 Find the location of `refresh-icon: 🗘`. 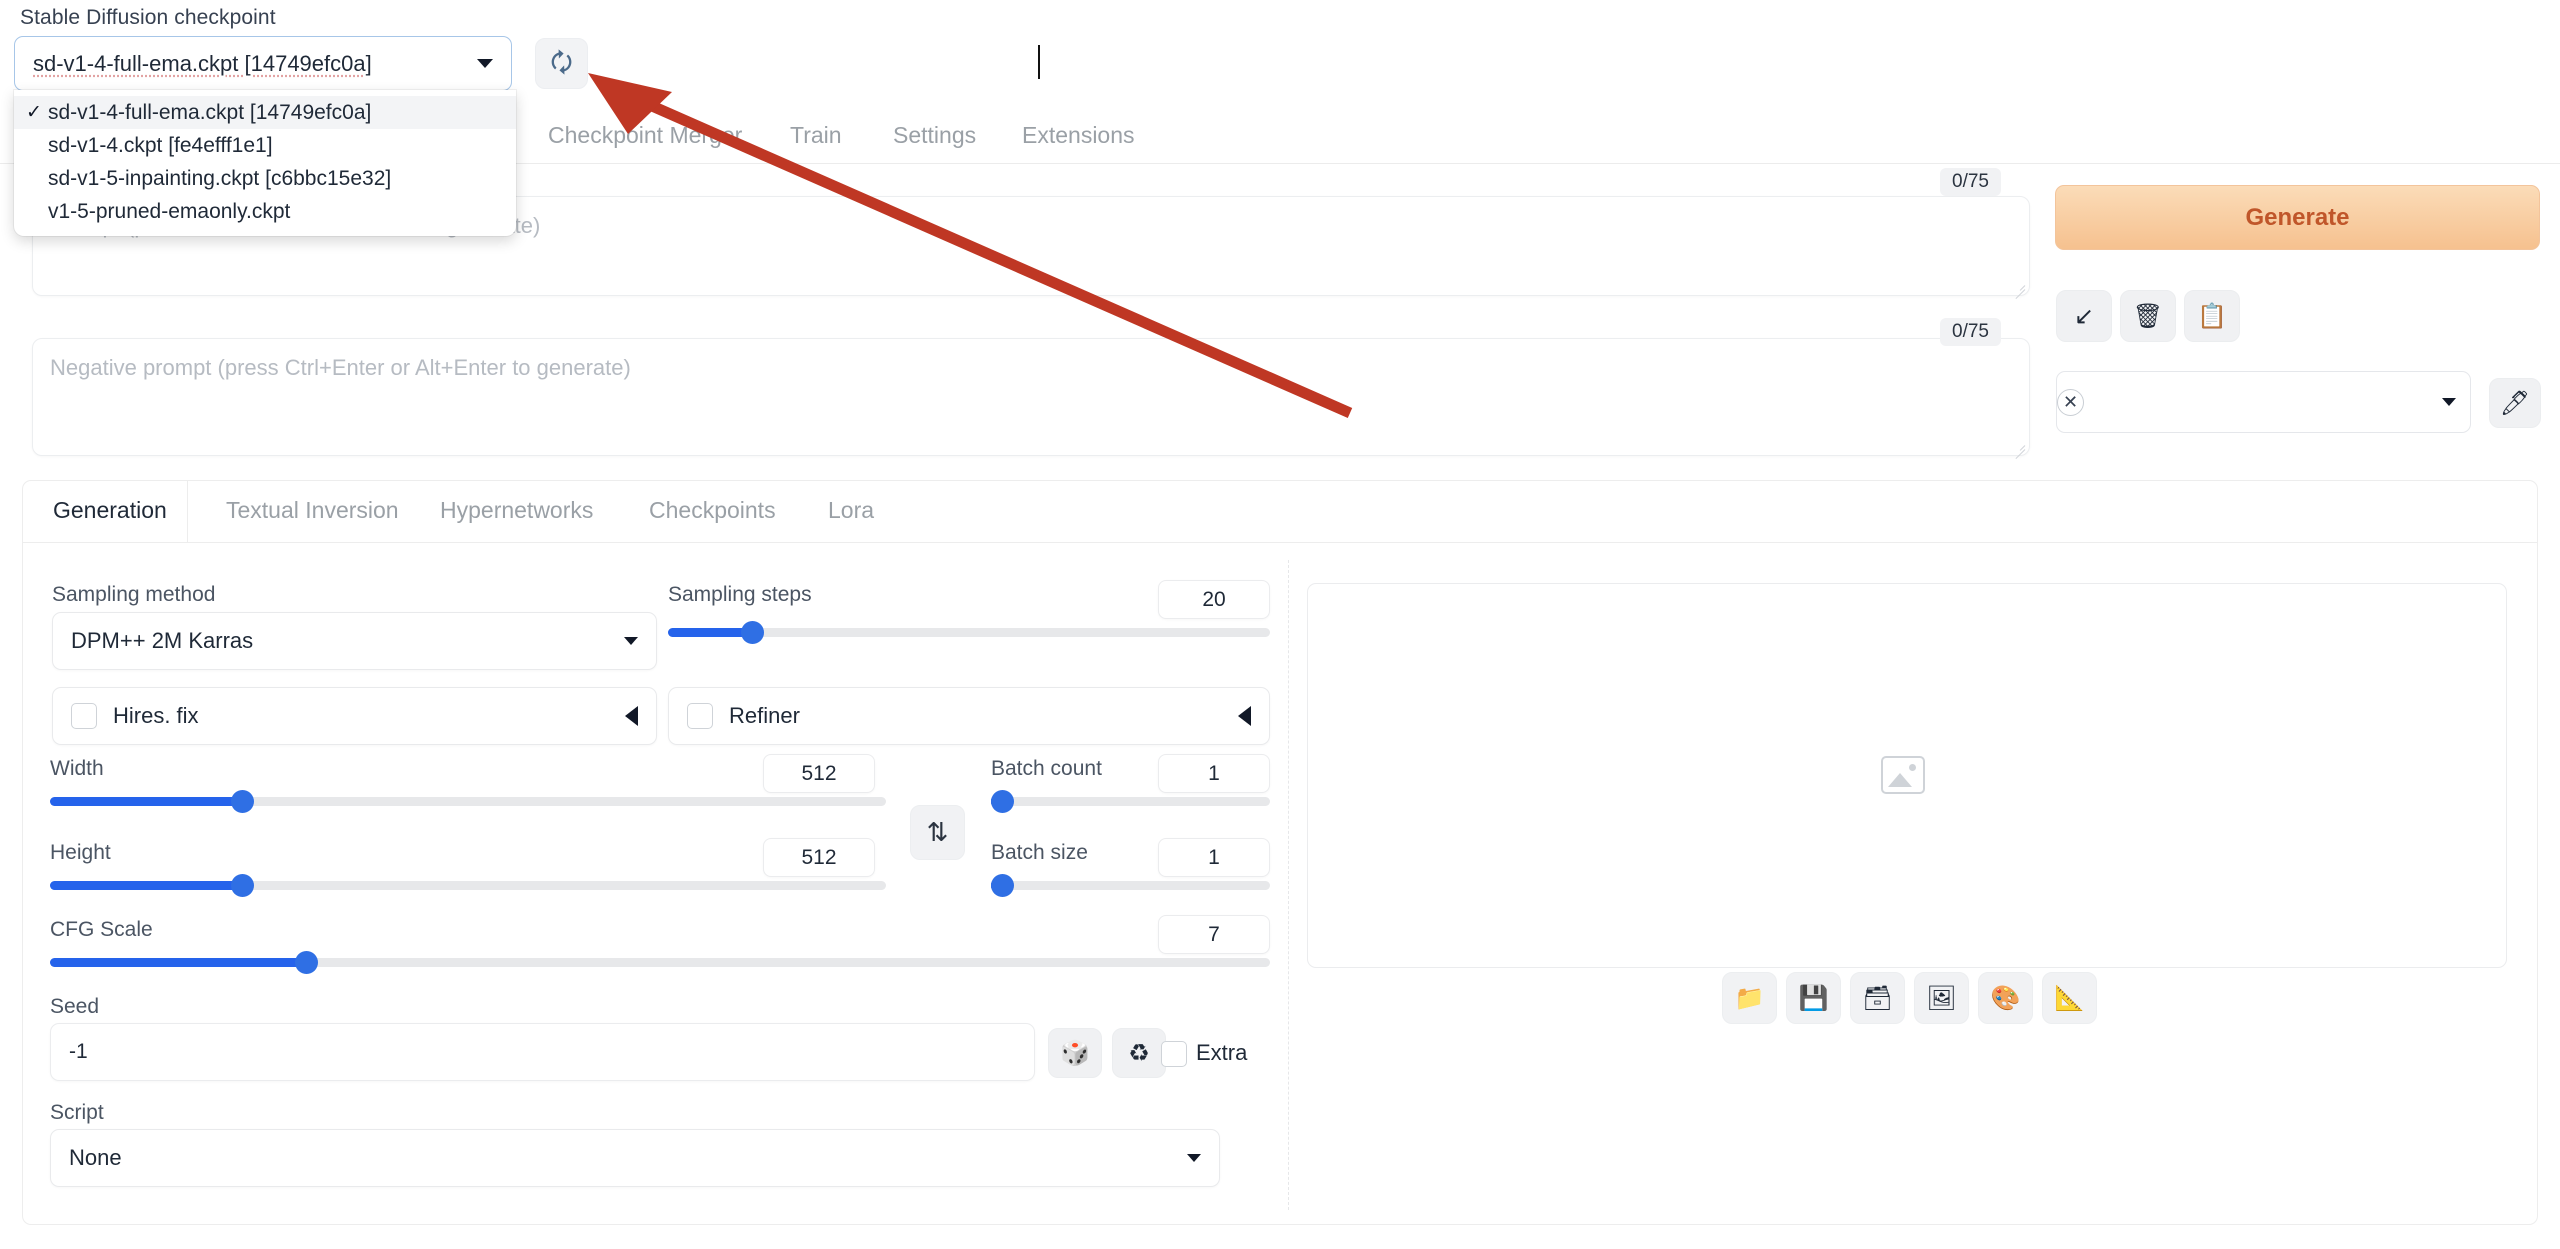

refresh-icon: 🗘 is located at coordinates (561, 63).